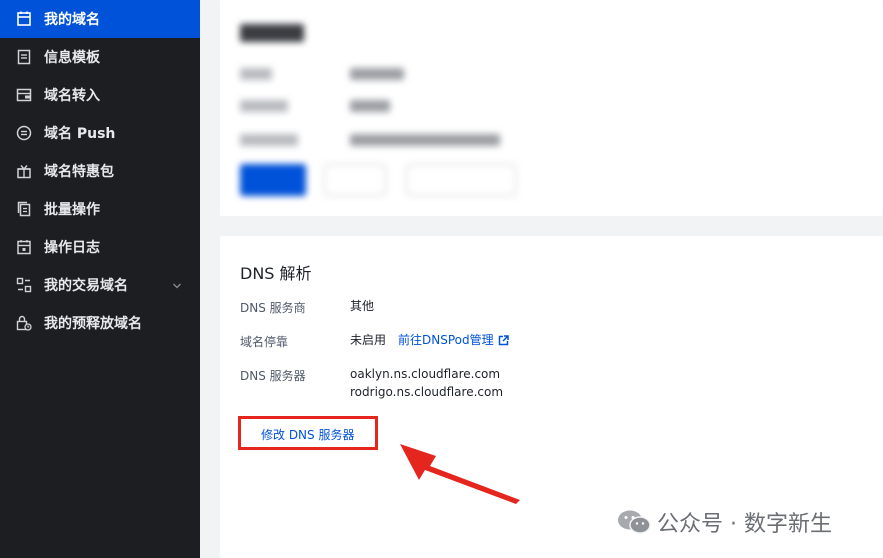 The height and width of the screenshot is (558, 883). What do you see at coordinates (744, 524) in the screenshot?
I see `watermark-text: 公众号 · 数字新生` at bounding box center [744, 524].